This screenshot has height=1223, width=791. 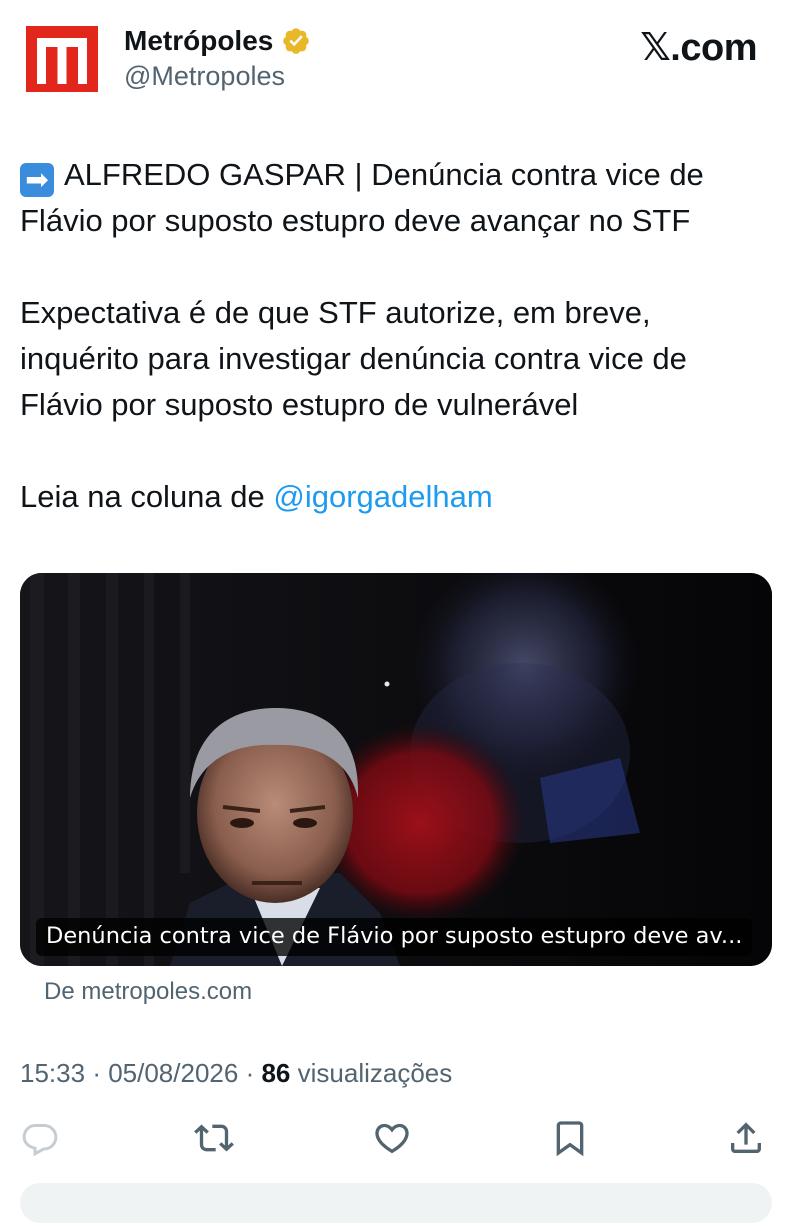 I want to click on retweet-icon, so click(x=214, y=1138).